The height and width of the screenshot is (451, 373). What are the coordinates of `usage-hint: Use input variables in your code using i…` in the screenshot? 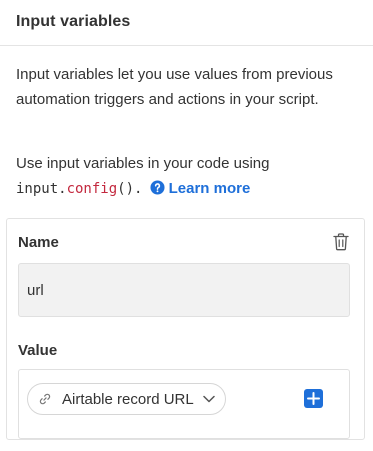 It's located at (186, 176).